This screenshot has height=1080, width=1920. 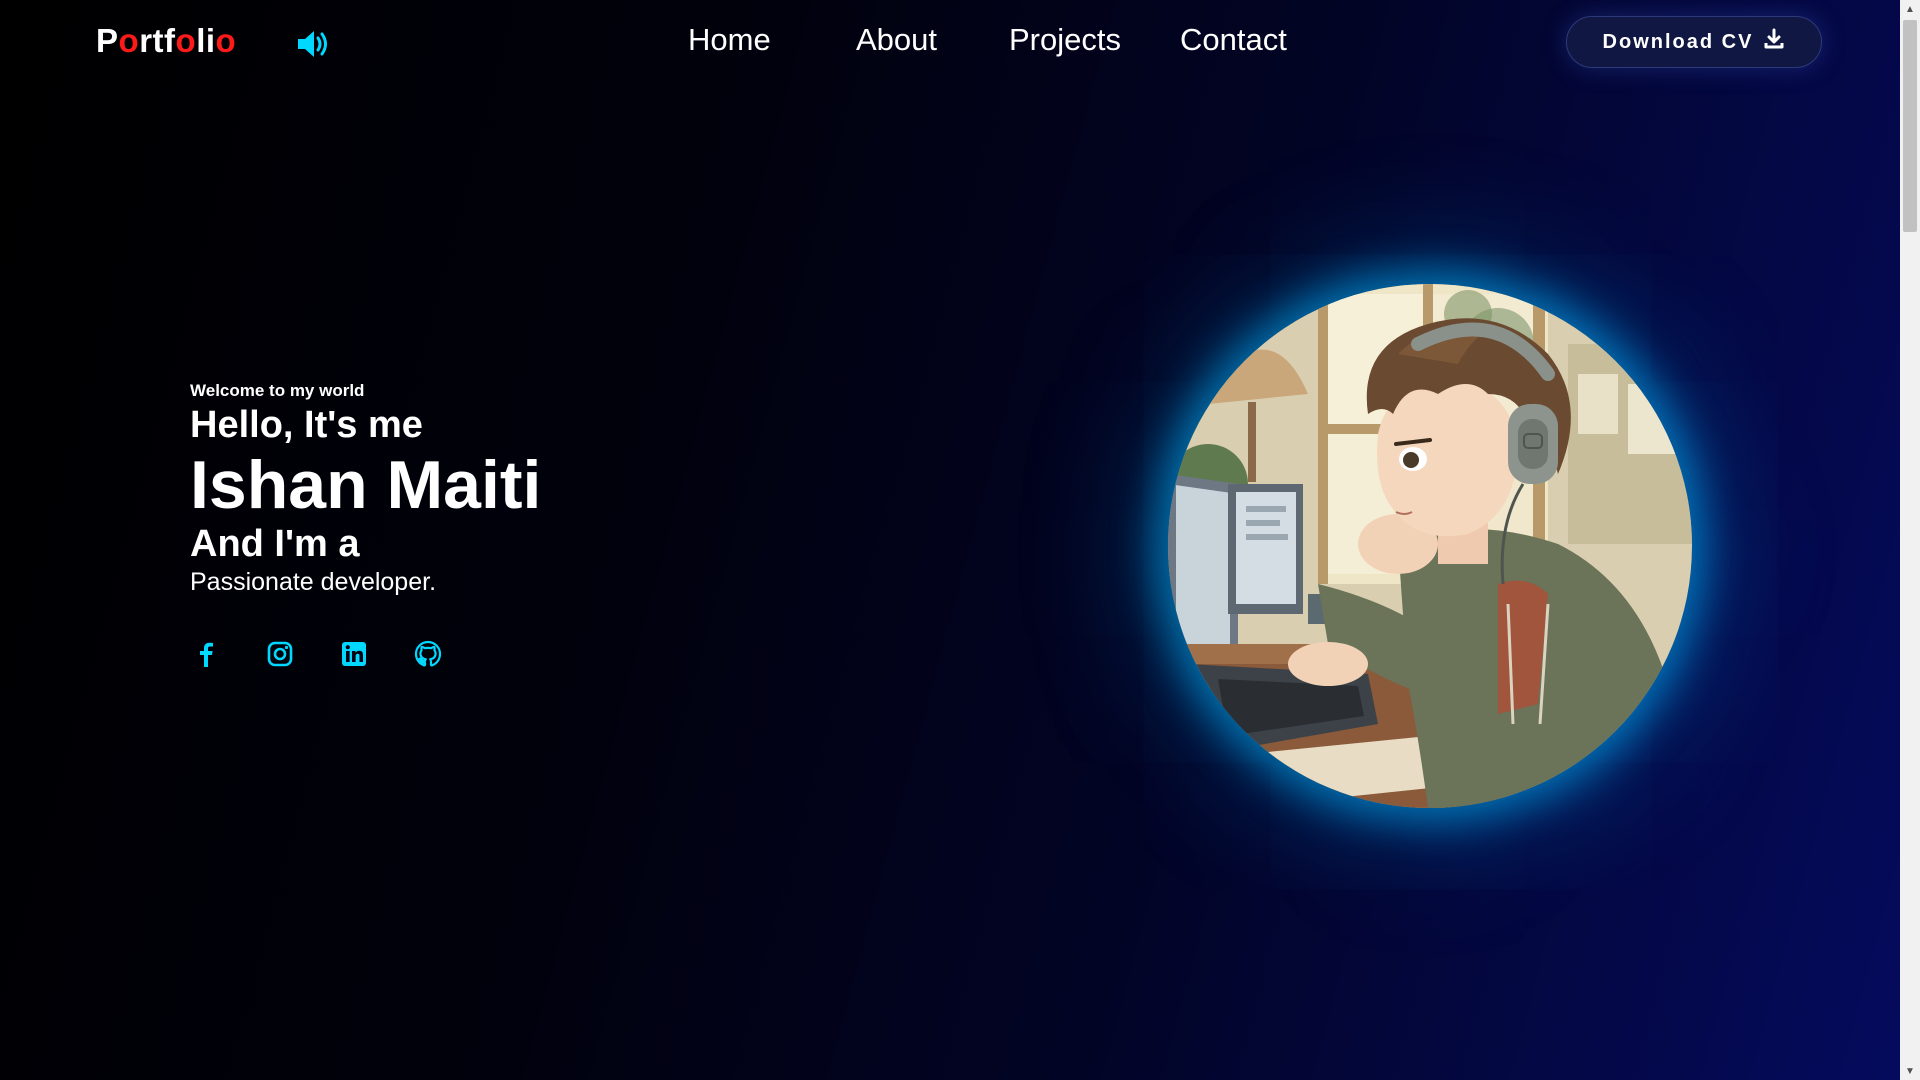 What do you see at coordinates (1233, 40) in the screenshot?
I see `nav-link-contact: Contact` at bounding box center [1233, 40].